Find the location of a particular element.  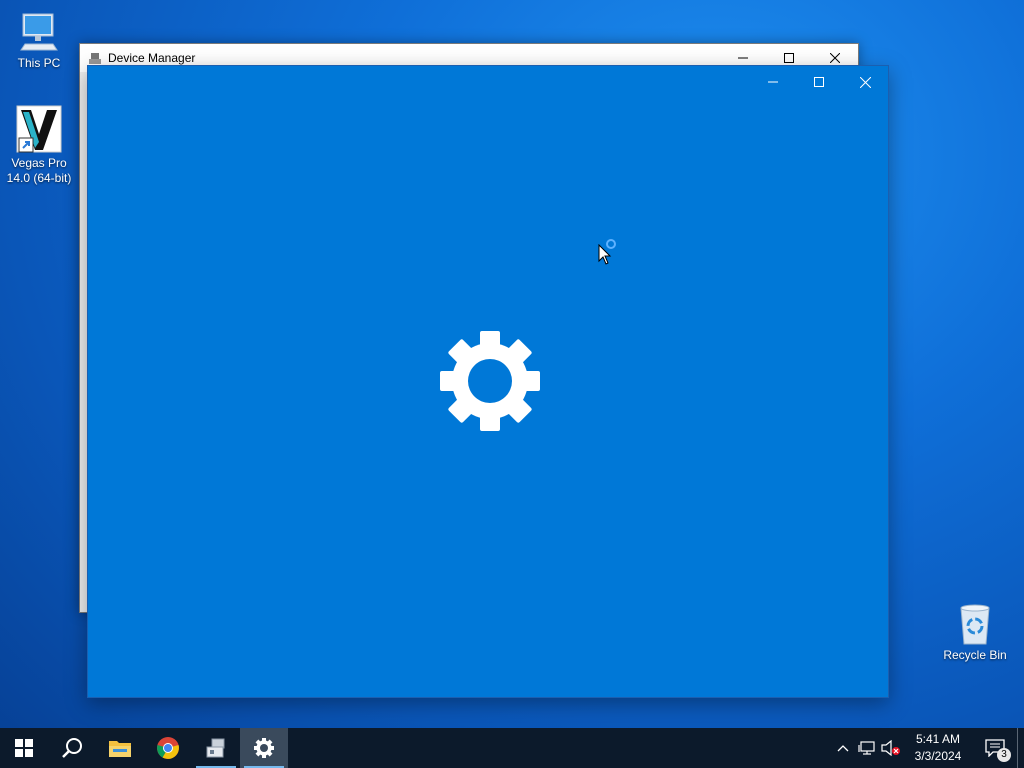

clock-time: 5:41 AM is located at coordinates (938, 739).